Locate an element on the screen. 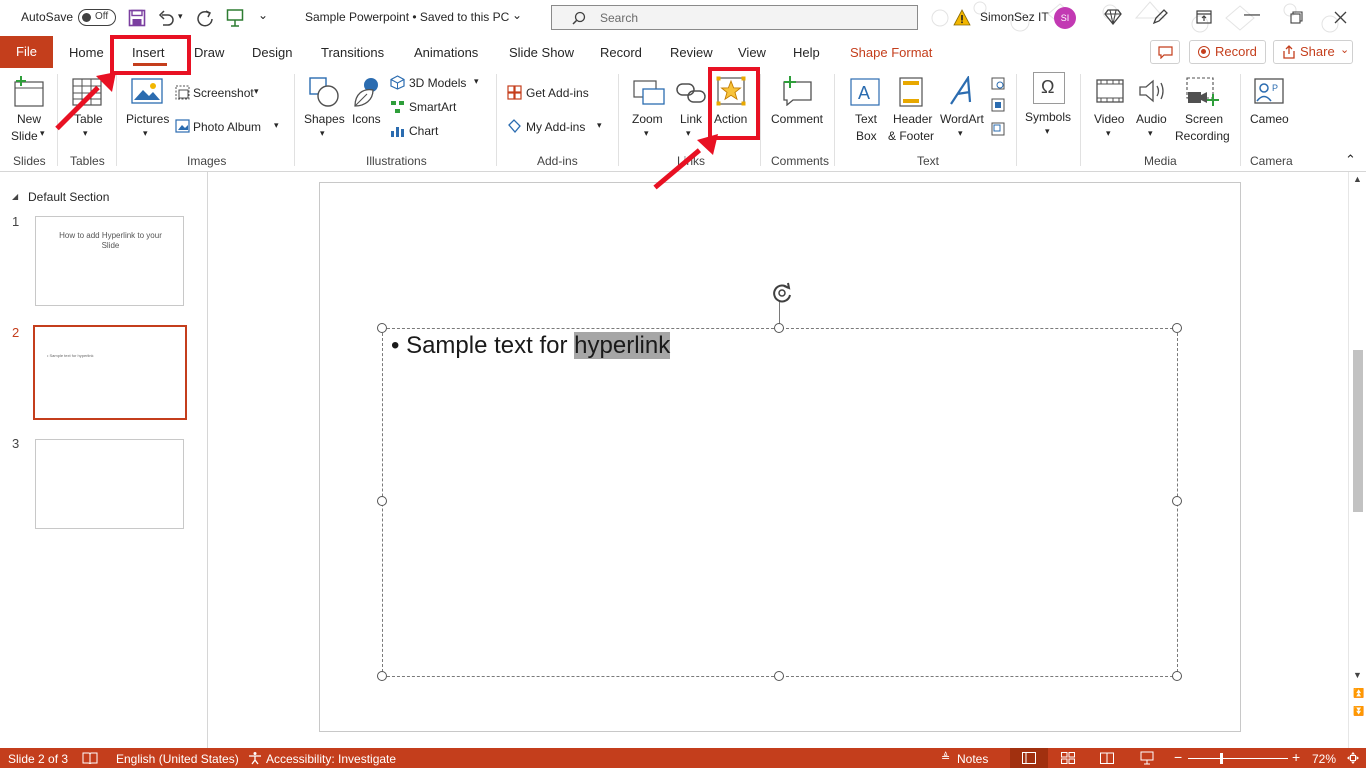  present-from-start-icon is located at coordinates (235, 18).